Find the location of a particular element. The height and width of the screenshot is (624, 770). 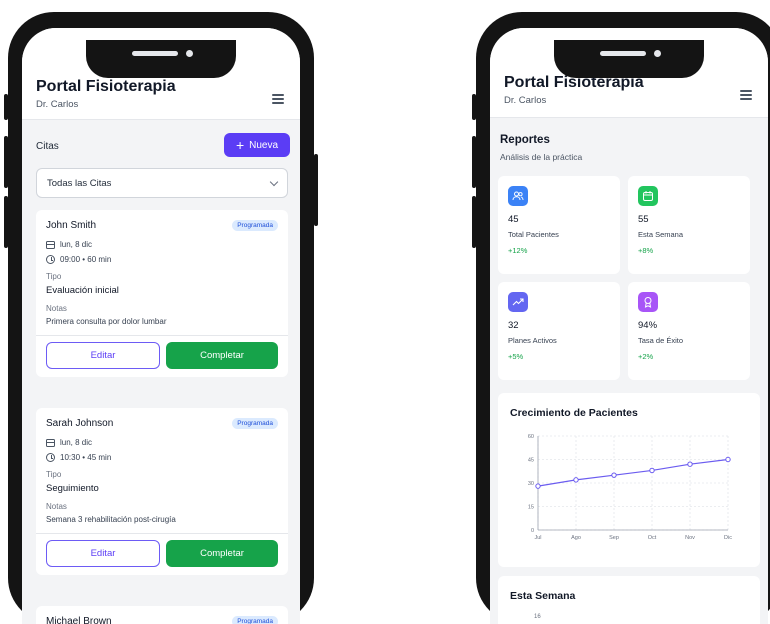

y-tick-label: 15 is located at coordinates (531, 508).